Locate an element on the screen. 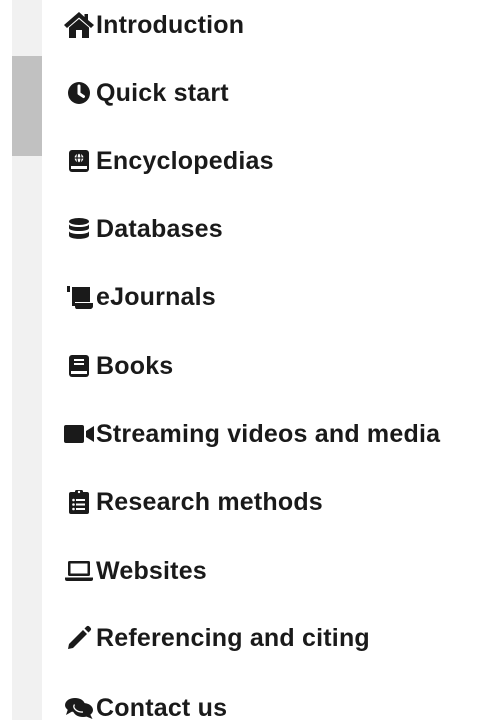 This screenshot has width=489, height=720. nav-item-label: Websites is located at coordinates (151, 570).